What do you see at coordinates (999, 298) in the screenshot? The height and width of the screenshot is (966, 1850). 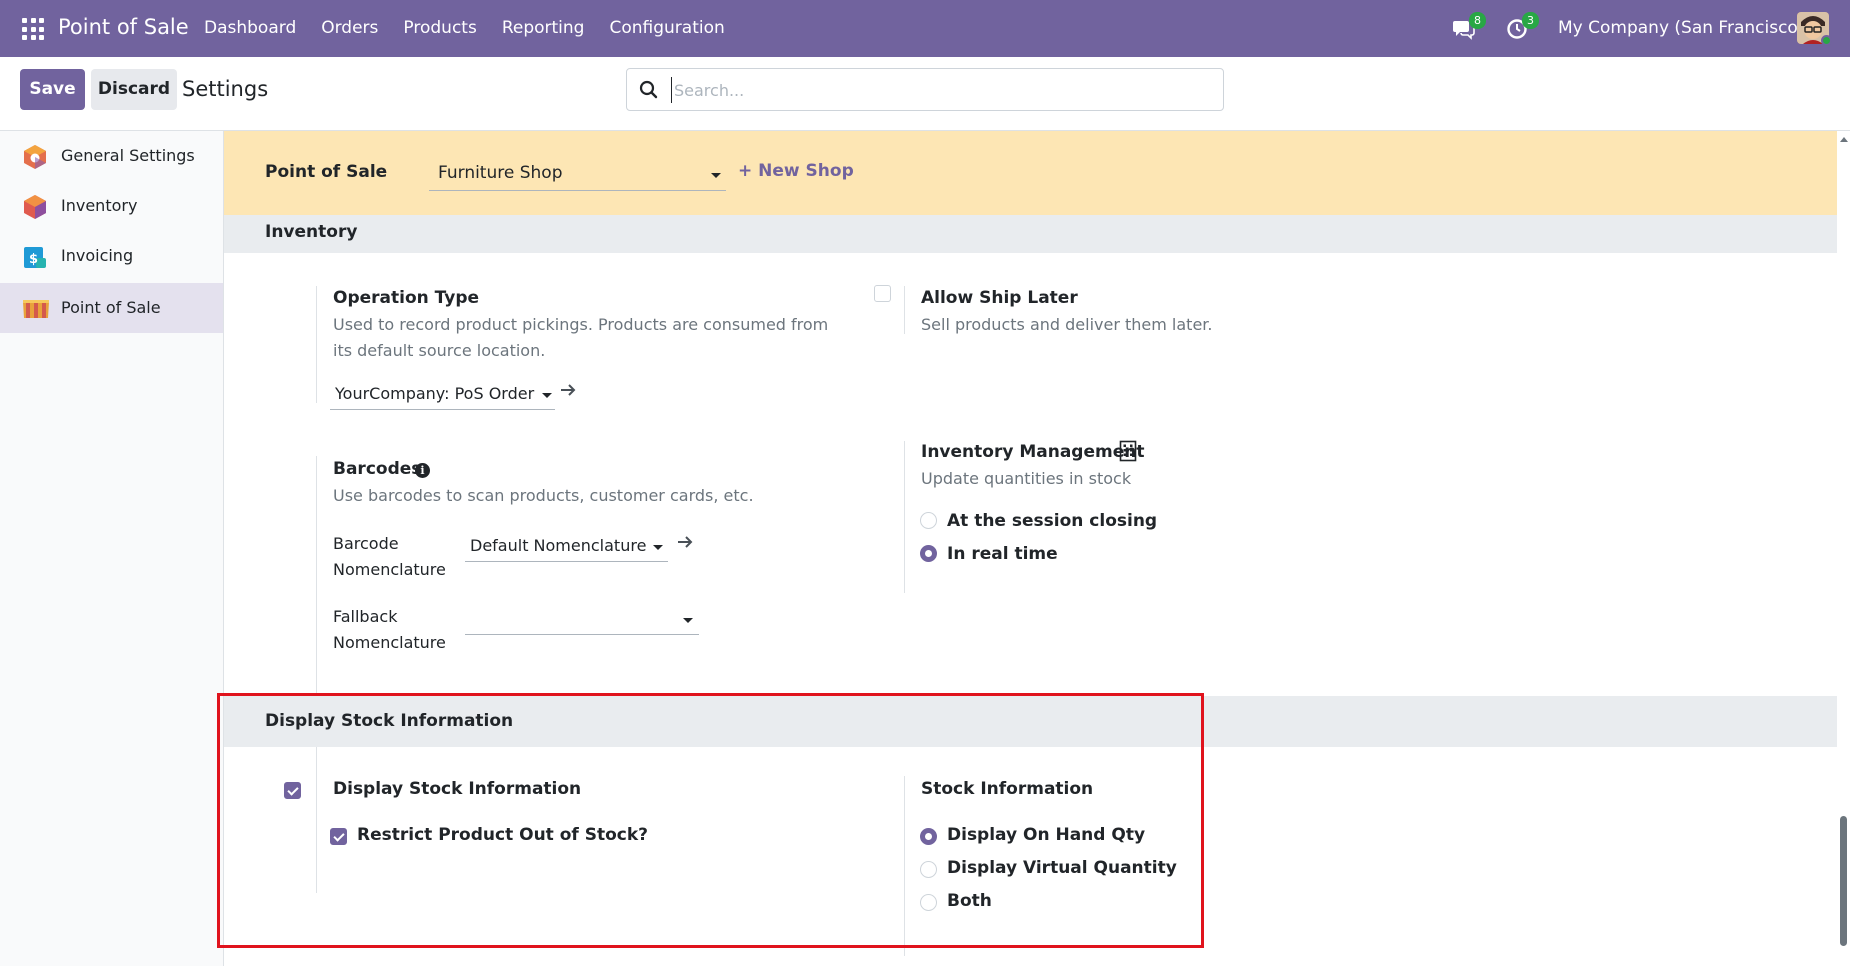 I see `setting-title: Allow Ship Later` at bounding box center [999, 298].